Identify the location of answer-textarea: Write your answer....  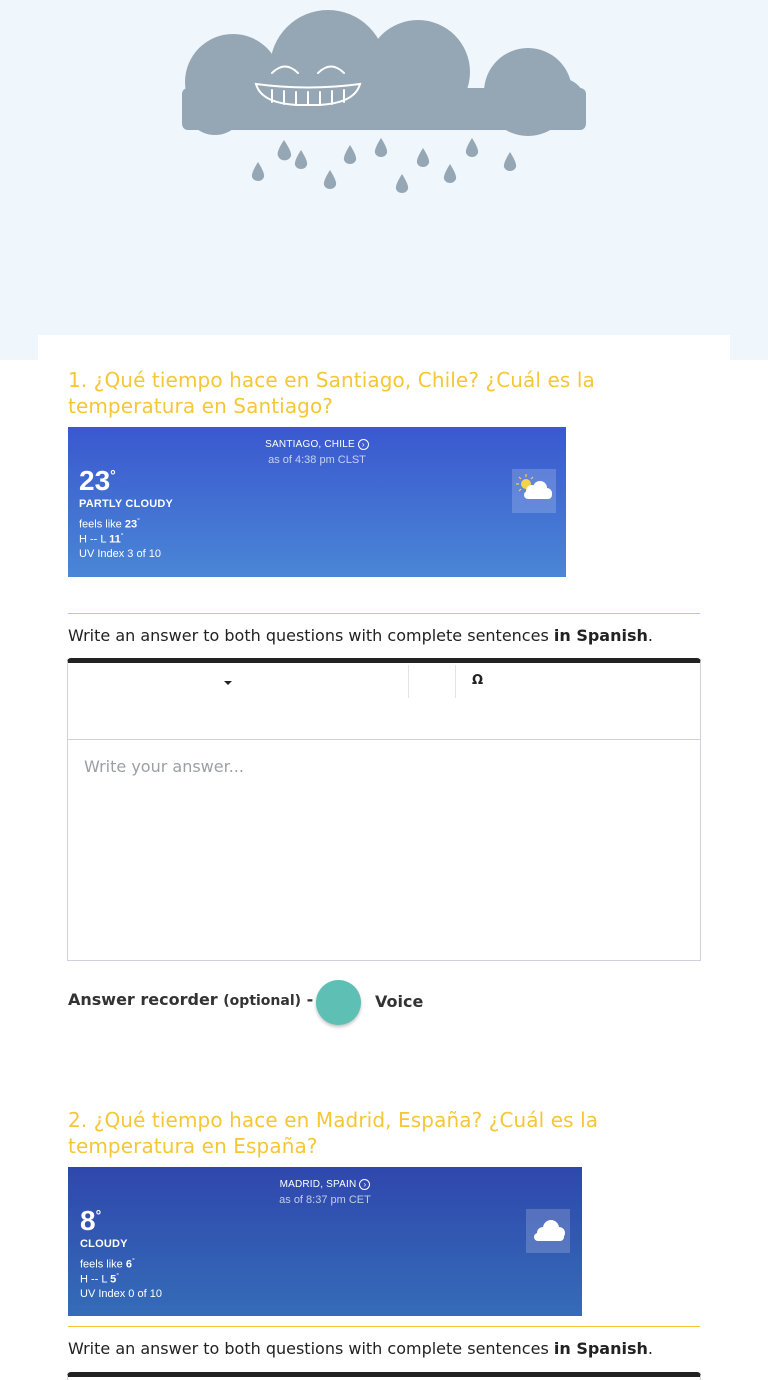
(164, 766).